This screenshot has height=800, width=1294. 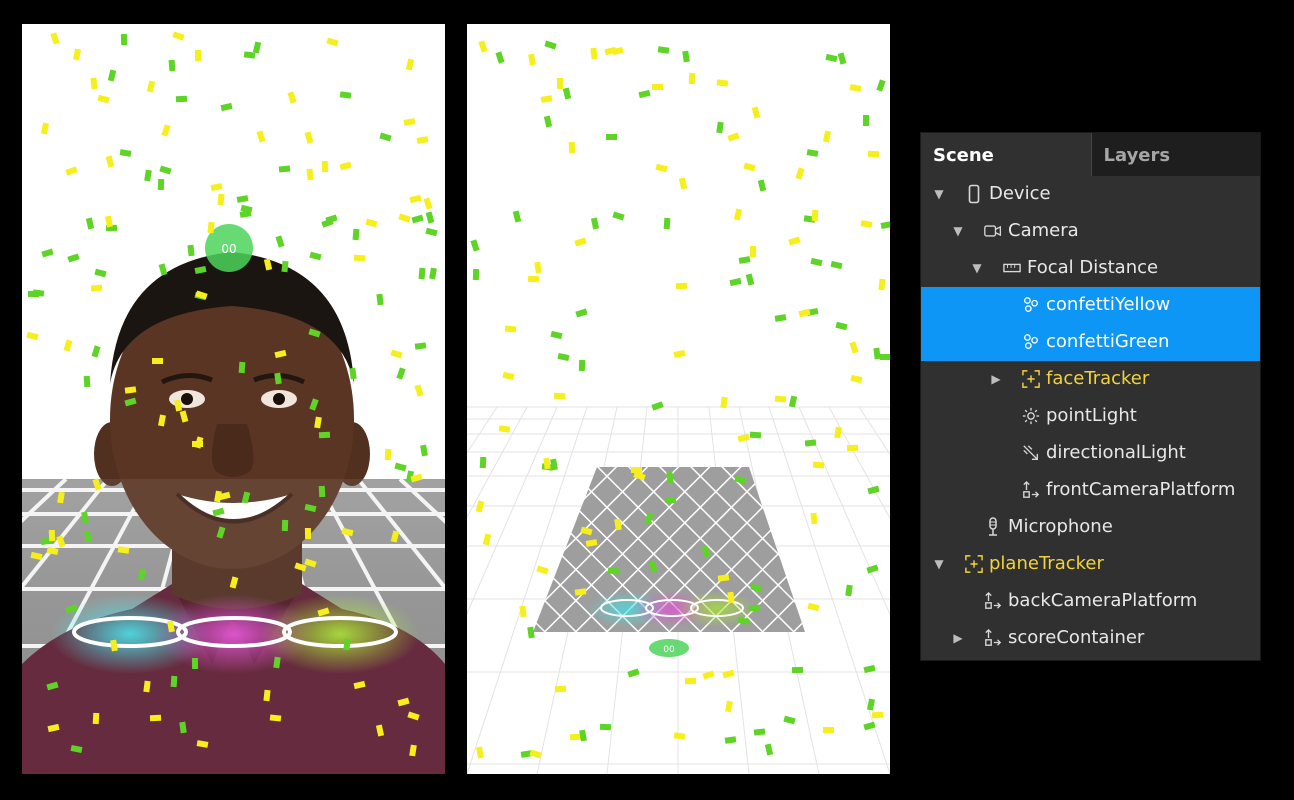 I want to click on tree-item-front-camera-platform: frontCameraPlatform, so click(x=1090, y=490).